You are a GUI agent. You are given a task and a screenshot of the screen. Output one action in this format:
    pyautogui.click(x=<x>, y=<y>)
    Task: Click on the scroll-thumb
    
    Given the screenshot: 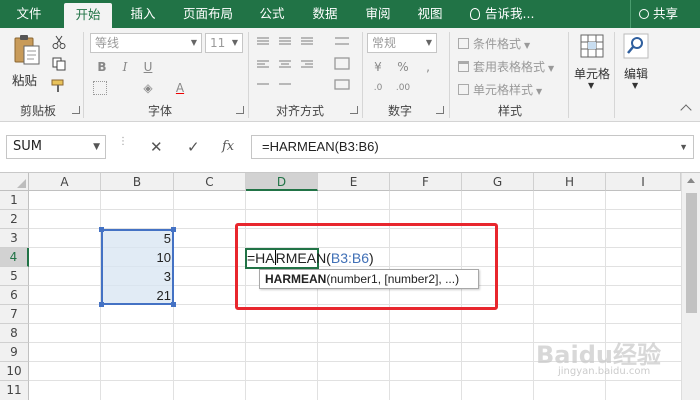 What is the action you would take?
    pyautogui.click(x=691, y=253)
    